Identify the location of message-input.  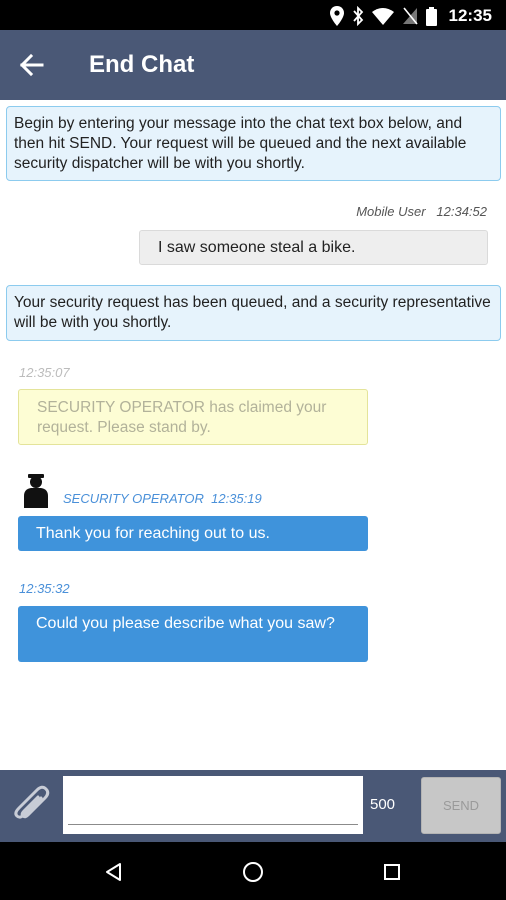
(213, 805).